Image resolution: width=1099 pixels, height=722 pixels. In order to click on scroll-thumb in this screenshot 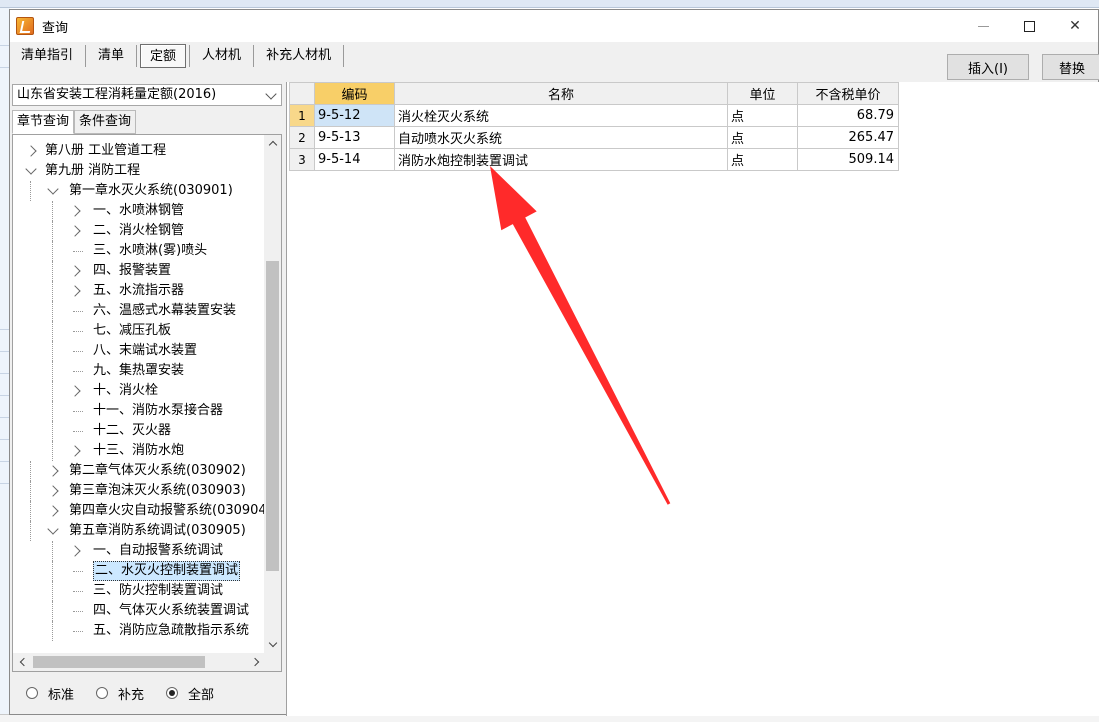, I will do `click(272, 416)`.